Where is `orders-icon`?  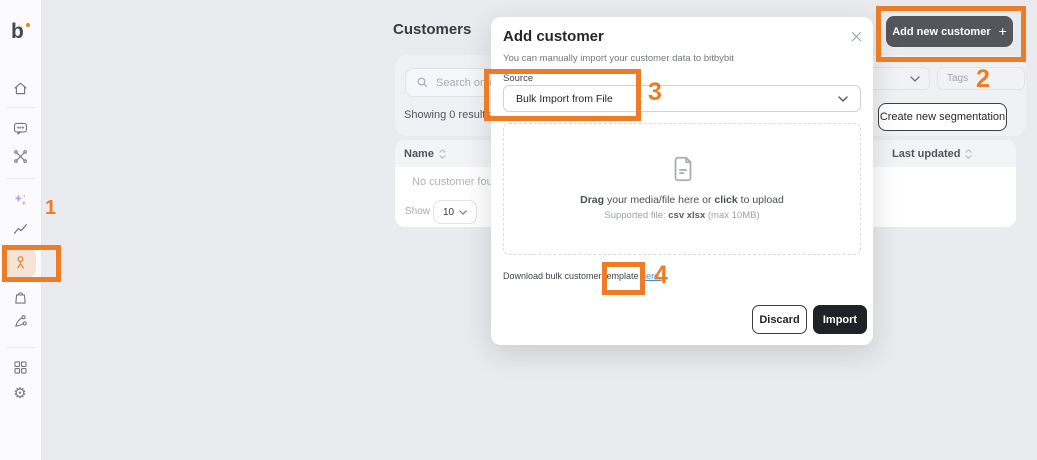
orders-icon is located at coordinates (20, 297).